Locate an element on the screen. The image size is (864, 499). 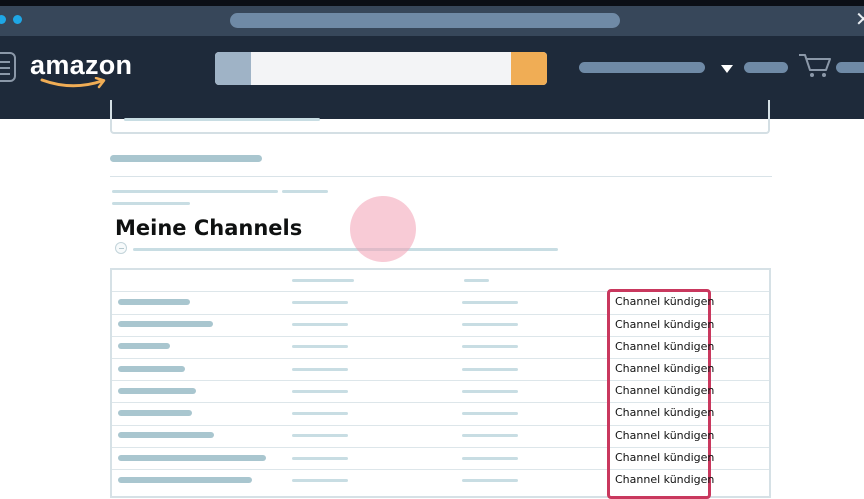
search-input is located at coordinates (381, 68).